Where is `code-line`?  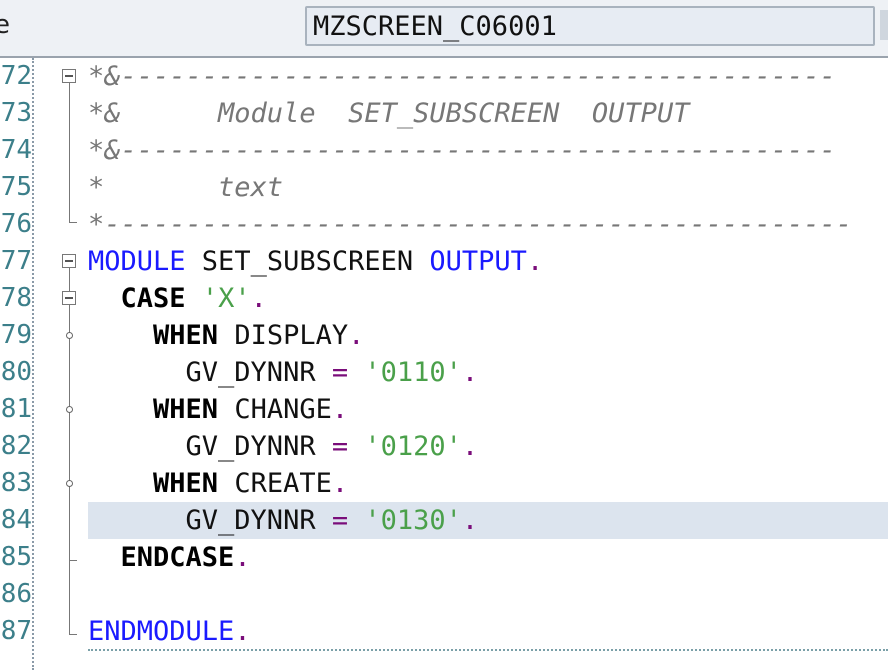
code-line is located at coordinates (488, 594).